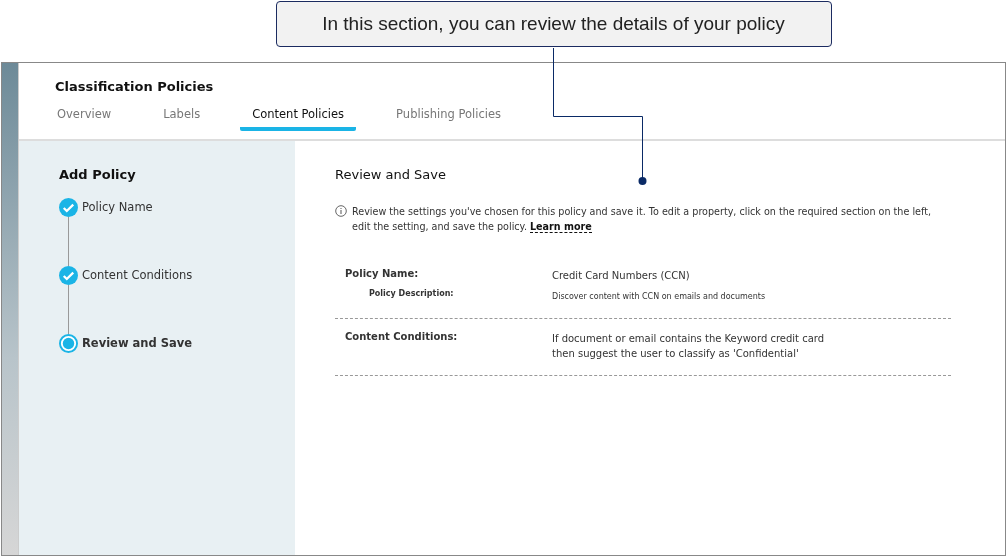  What do you see at coordinates (642, 219) in the screenshot?
I see `info-text: Review the settings you've chosen for this policy and save it. To edit a property, click on the required section on the left, edit the setting, and save the policy. Learn more` at bounding box center [642, 219].